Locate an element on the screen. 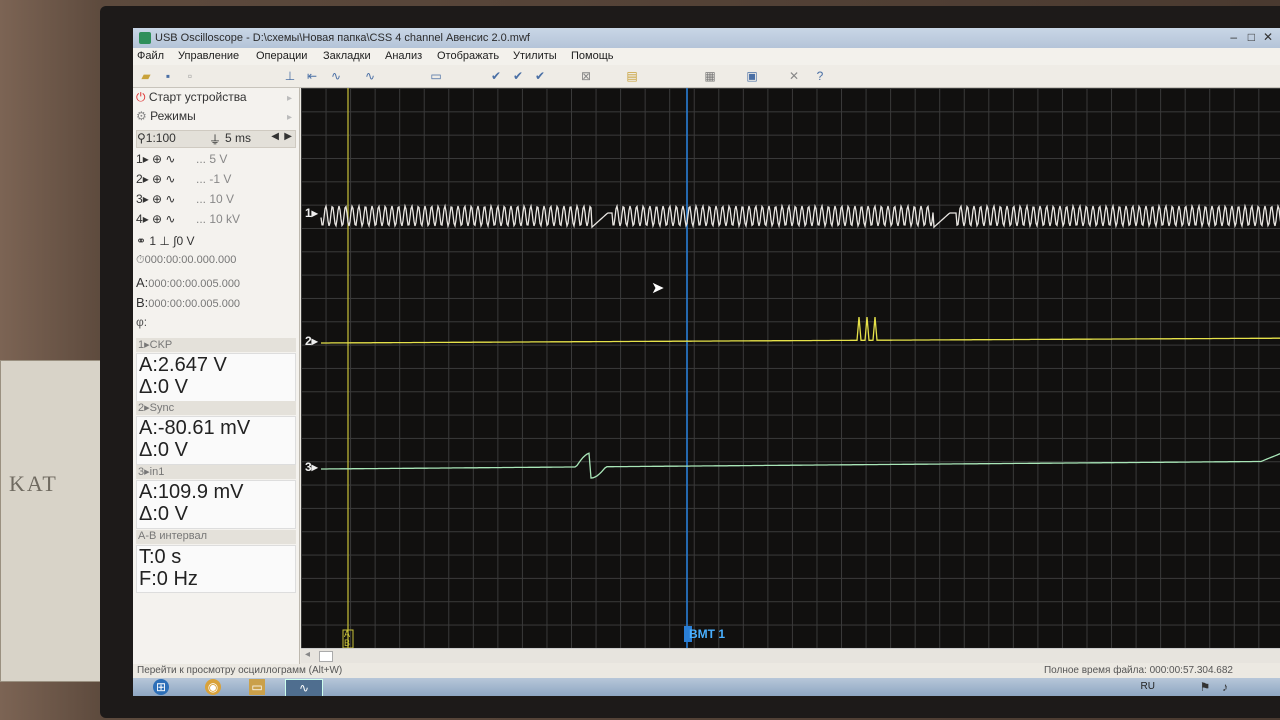 This screenshot has height=720, width=1280. phase-label: φ: is located at coordinates (142, 322).